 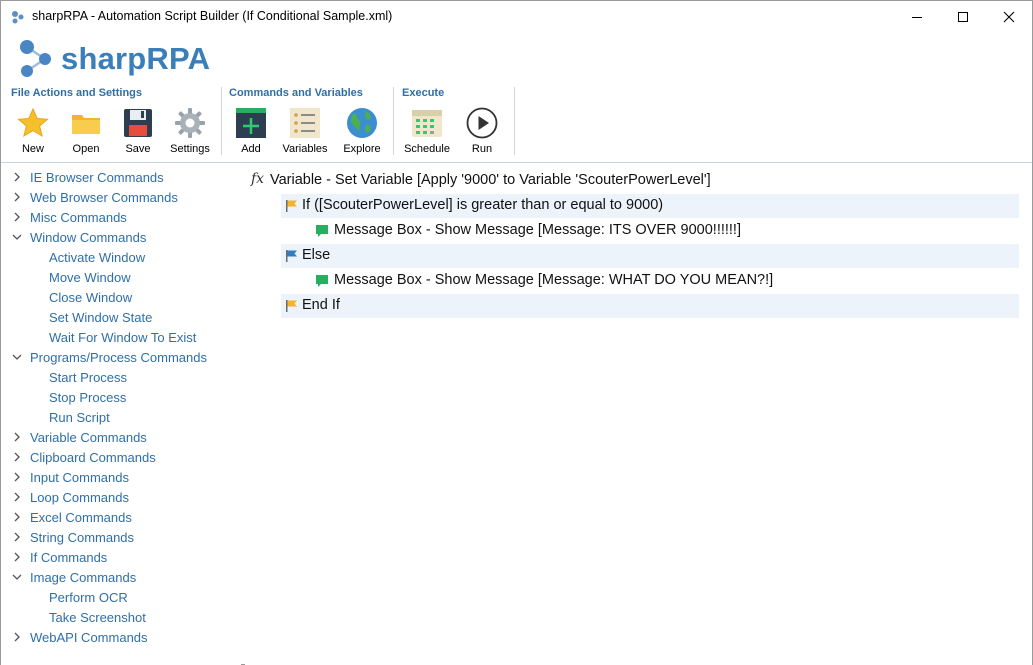 What do you see at coordinates (251, 149) in the screenshot?
I see `button-label: Add` at bounding box center [251, 149].